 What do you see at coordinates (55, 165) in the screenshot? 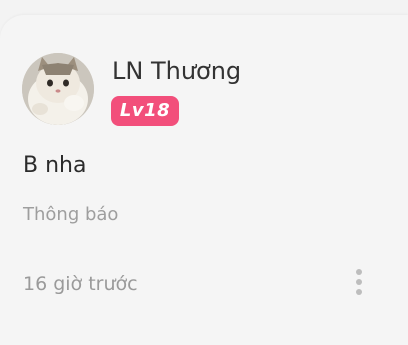
I see `post-message: B nha` at bounding box center [55, 165].